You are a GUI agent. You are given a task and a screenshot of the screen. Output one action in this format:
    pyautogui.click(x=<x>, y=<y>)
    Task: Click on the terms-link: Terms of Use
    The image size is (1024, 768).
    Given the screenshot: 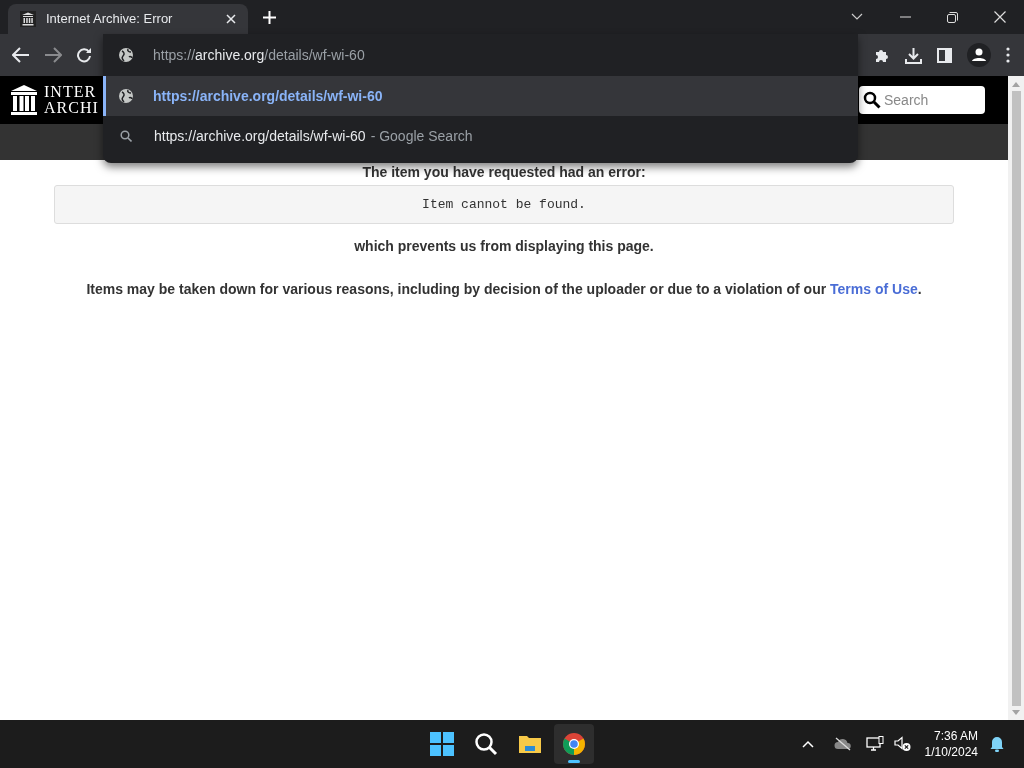 What is the action you would take?
    pyautogui.click(x=874, y=289)
    